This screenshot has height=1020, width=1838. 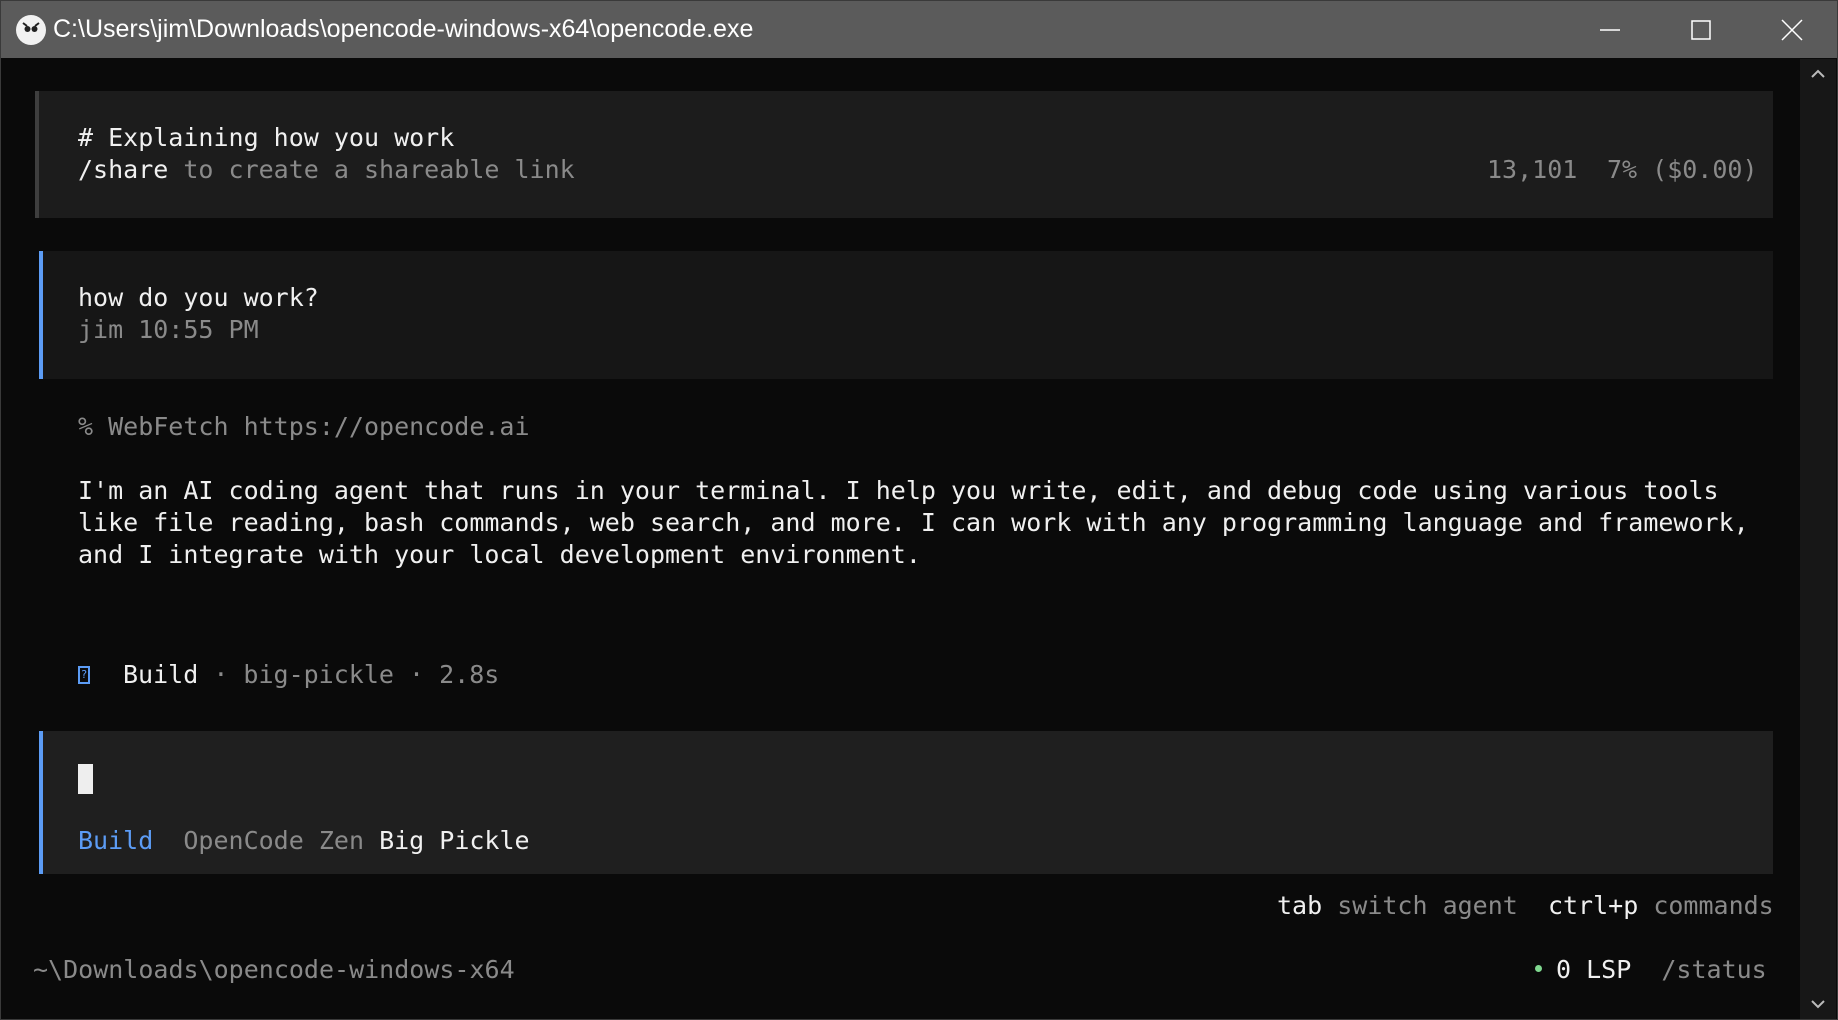 I want to click on user-message-text: how do you work?, so click(x=198, y=297).